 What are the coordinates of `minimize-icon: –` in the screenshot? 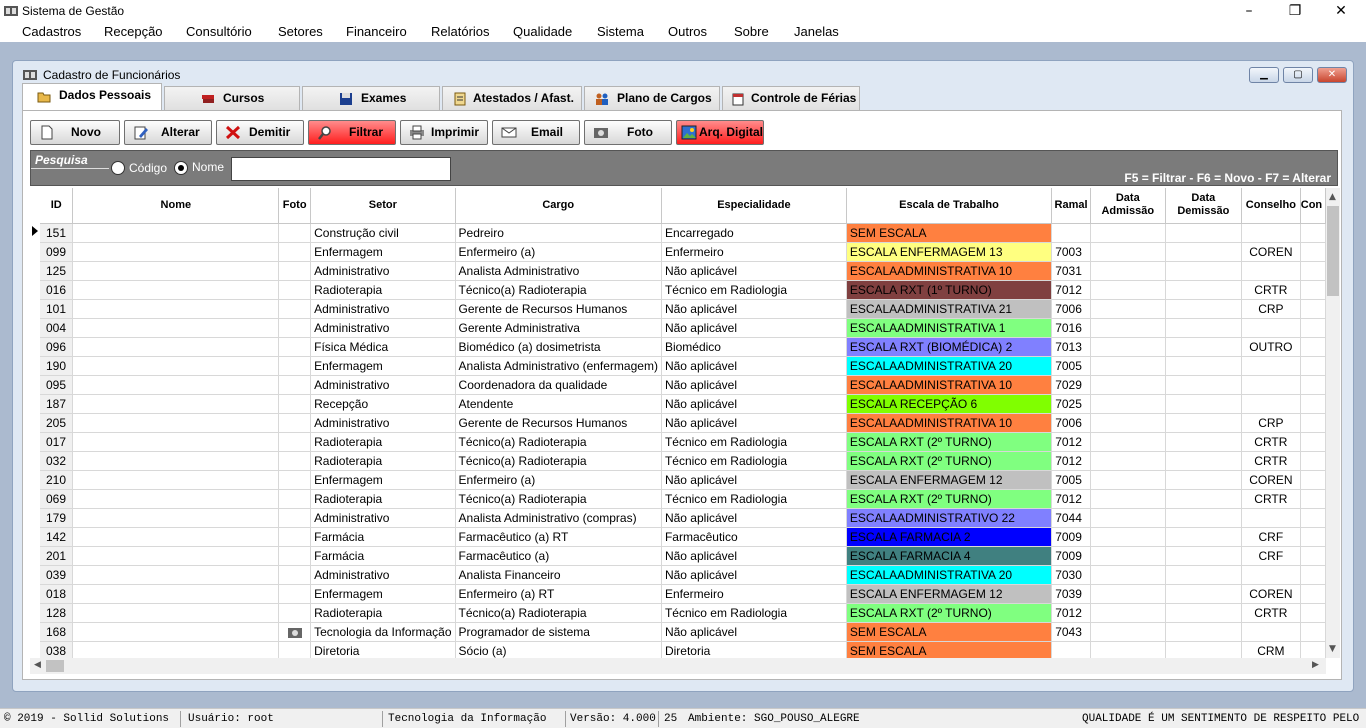 It's located at (1249, 11).